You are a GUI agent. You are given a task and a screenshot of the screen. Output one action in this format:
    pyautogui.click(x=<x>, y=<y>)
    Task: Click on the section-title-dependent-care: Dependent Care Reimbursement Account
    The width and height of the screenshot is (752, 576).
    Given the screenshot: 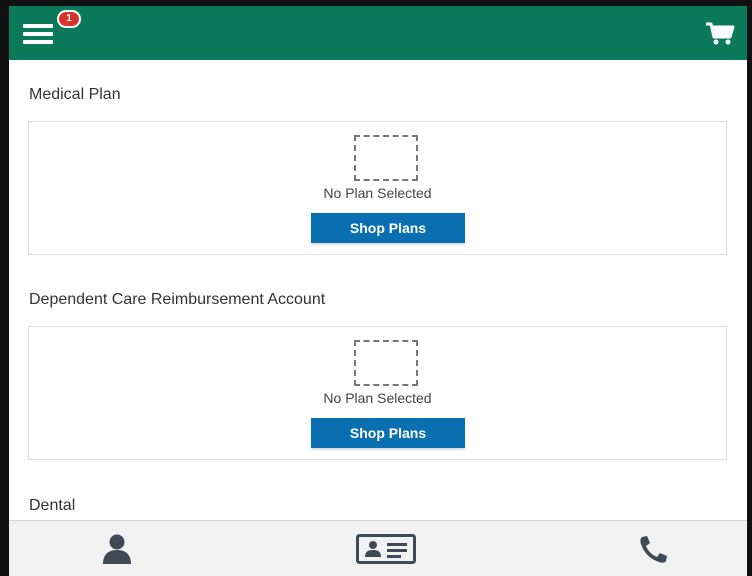 What is the action you would take?
    pyautogui.click(x=177, y=299)
    